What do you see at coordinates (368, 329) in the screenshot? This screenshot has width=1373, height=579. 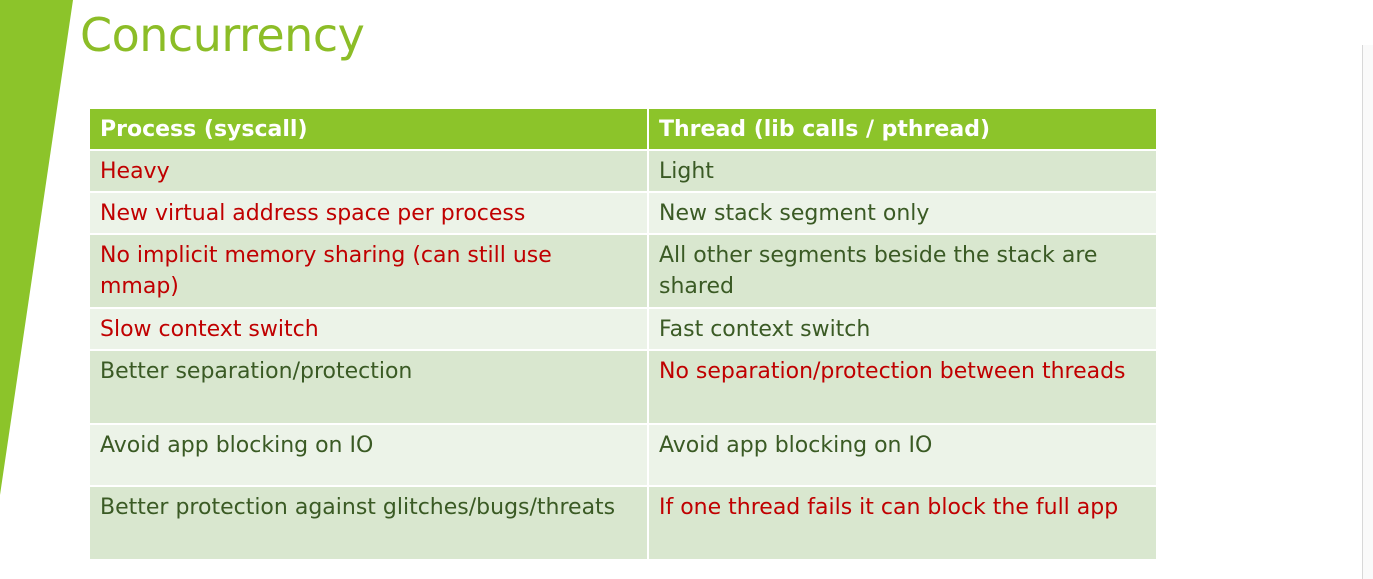 I see `process-cell: Slow context switch` at bounding box center [368, 329].